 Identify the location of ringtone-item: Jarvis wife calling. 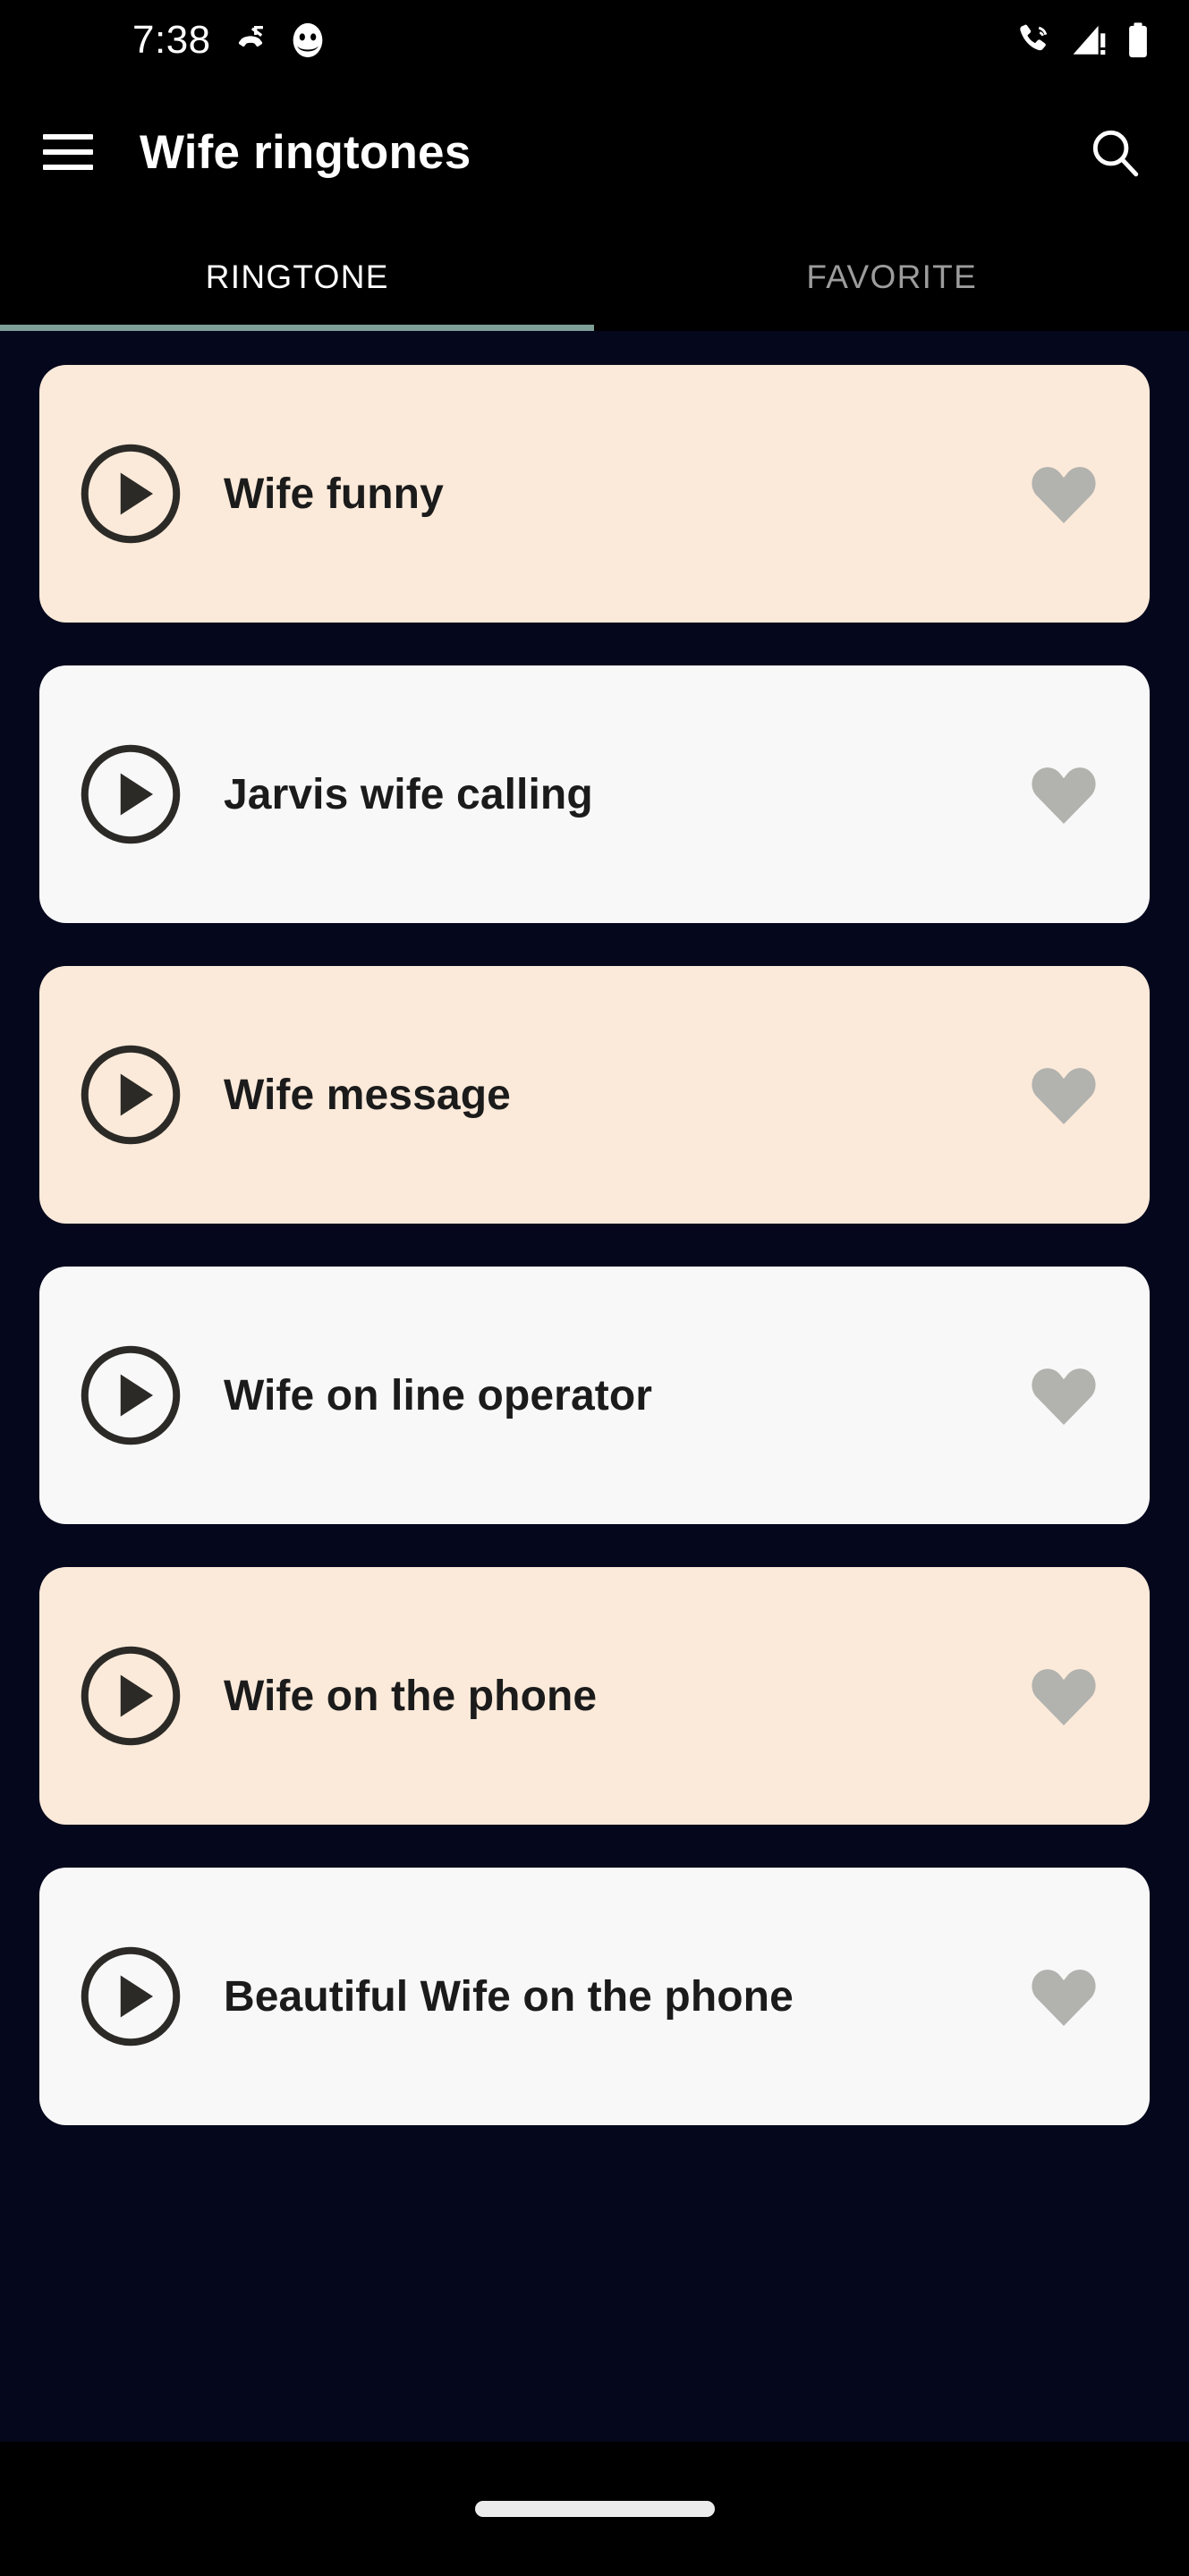
(594, 794).